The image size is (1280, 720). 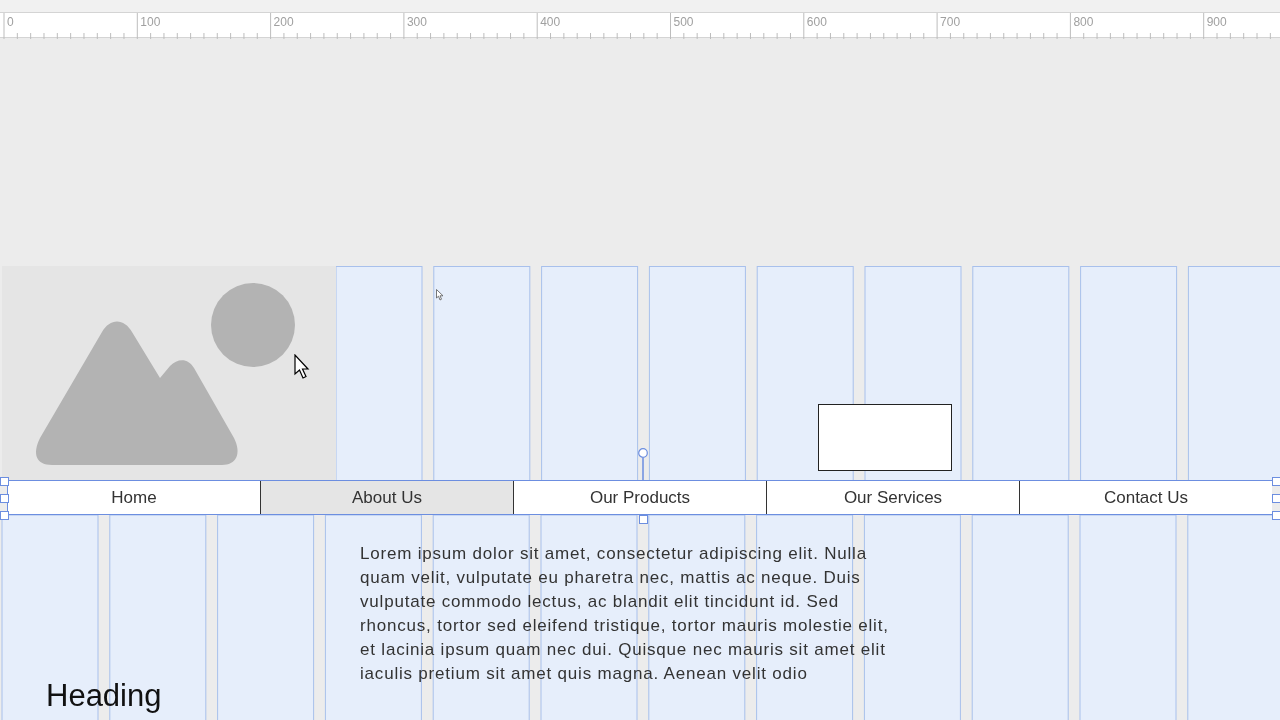 What do you see at coordinates (950, 22) in the screenshot?
I see `ruler-label: 700` at bounding box center [950, 22].